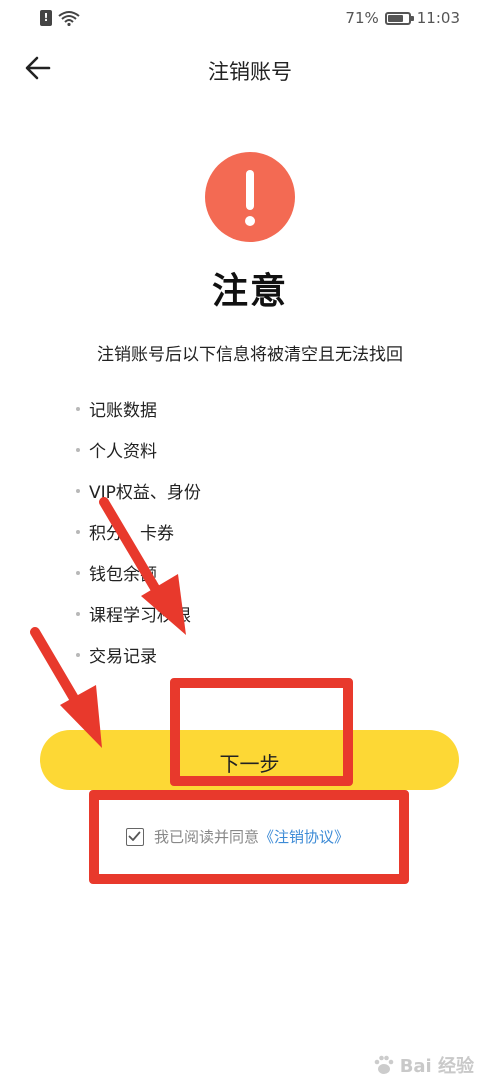  What do you see at coordinates (256, 654) in the screenshot?
I see `list-item: 交易记录` at bounding box center [256, 654].